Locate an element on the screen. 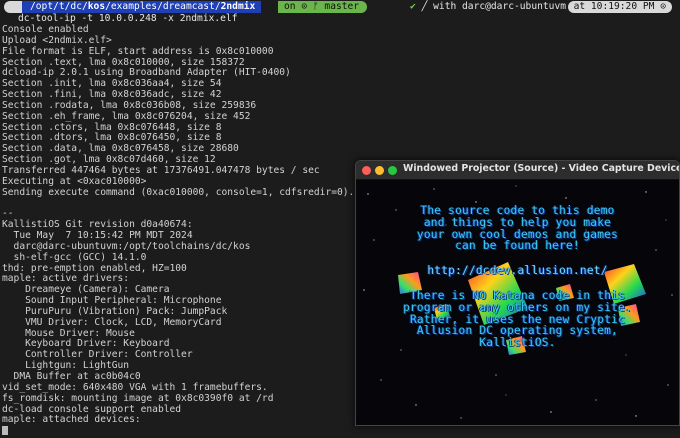  terminal-cursor-line is located at coordinates (340, 431).